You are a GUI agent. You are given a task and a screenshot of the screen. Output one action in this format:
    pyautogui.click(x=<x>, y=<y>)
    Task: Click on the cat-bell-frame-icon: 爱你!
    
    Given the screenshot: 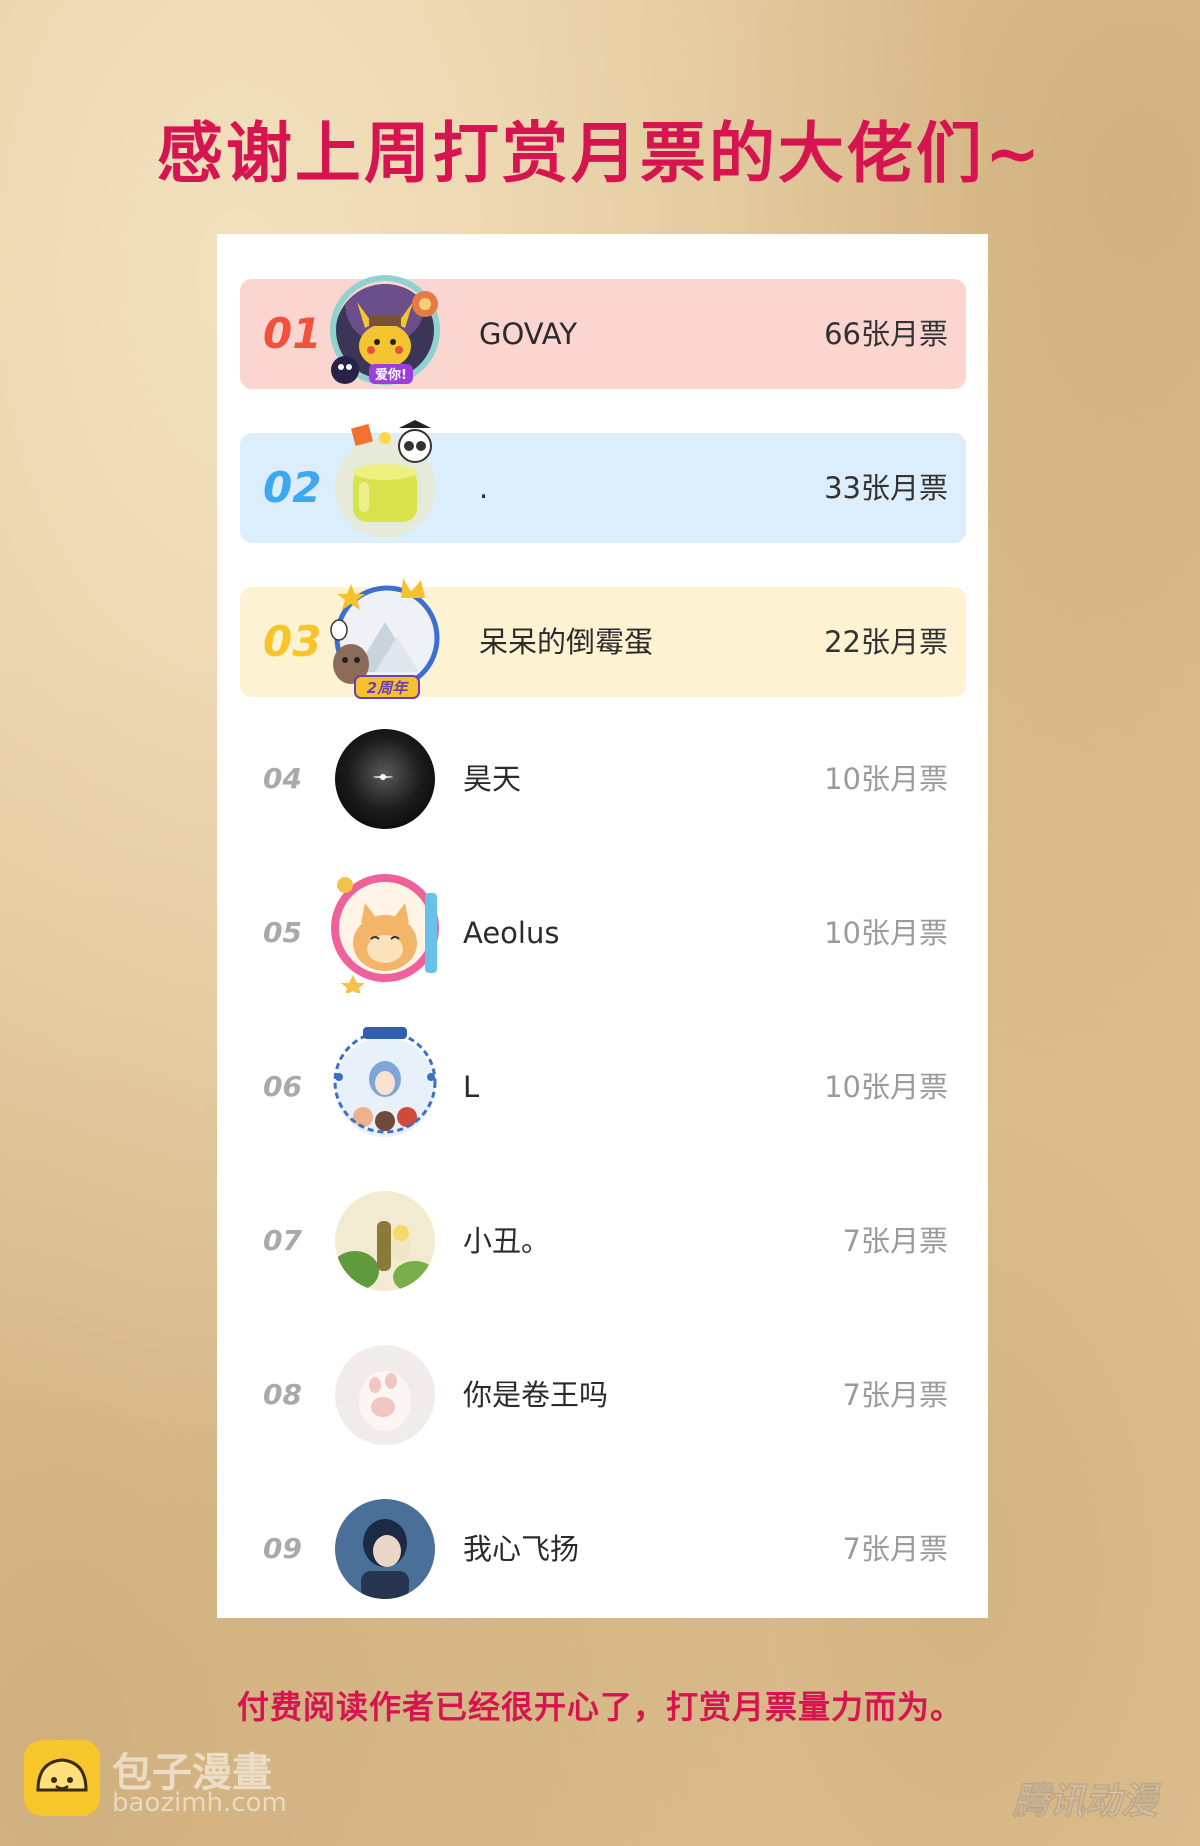 What is the action you would take?
    pyautogui.click(x=385, y=329)
    